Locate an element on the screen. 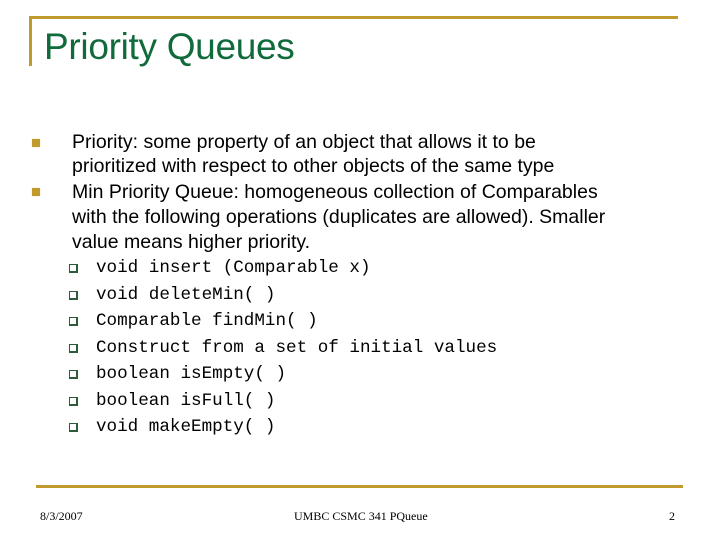 This screenshot has height=540, width=720. sub-bullet-is-full: boolean isFull( ) is located at coordinates (186, 401).